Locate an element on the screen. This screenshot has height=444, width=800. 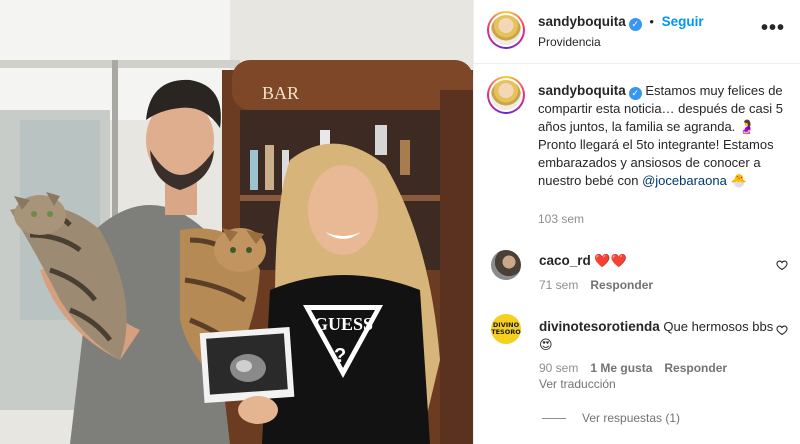
comment-text: ❤️❤️ is located at coordinates (610, 261).